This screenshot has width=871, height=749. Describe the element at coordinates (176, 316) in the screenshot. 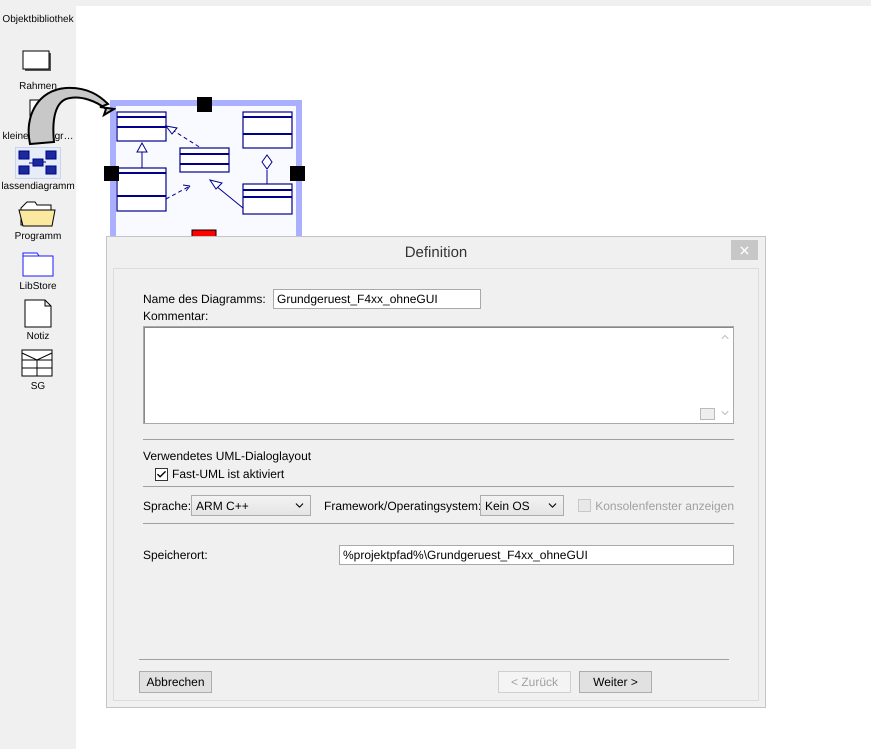

I see `field-label: Kommentar:` at that location.